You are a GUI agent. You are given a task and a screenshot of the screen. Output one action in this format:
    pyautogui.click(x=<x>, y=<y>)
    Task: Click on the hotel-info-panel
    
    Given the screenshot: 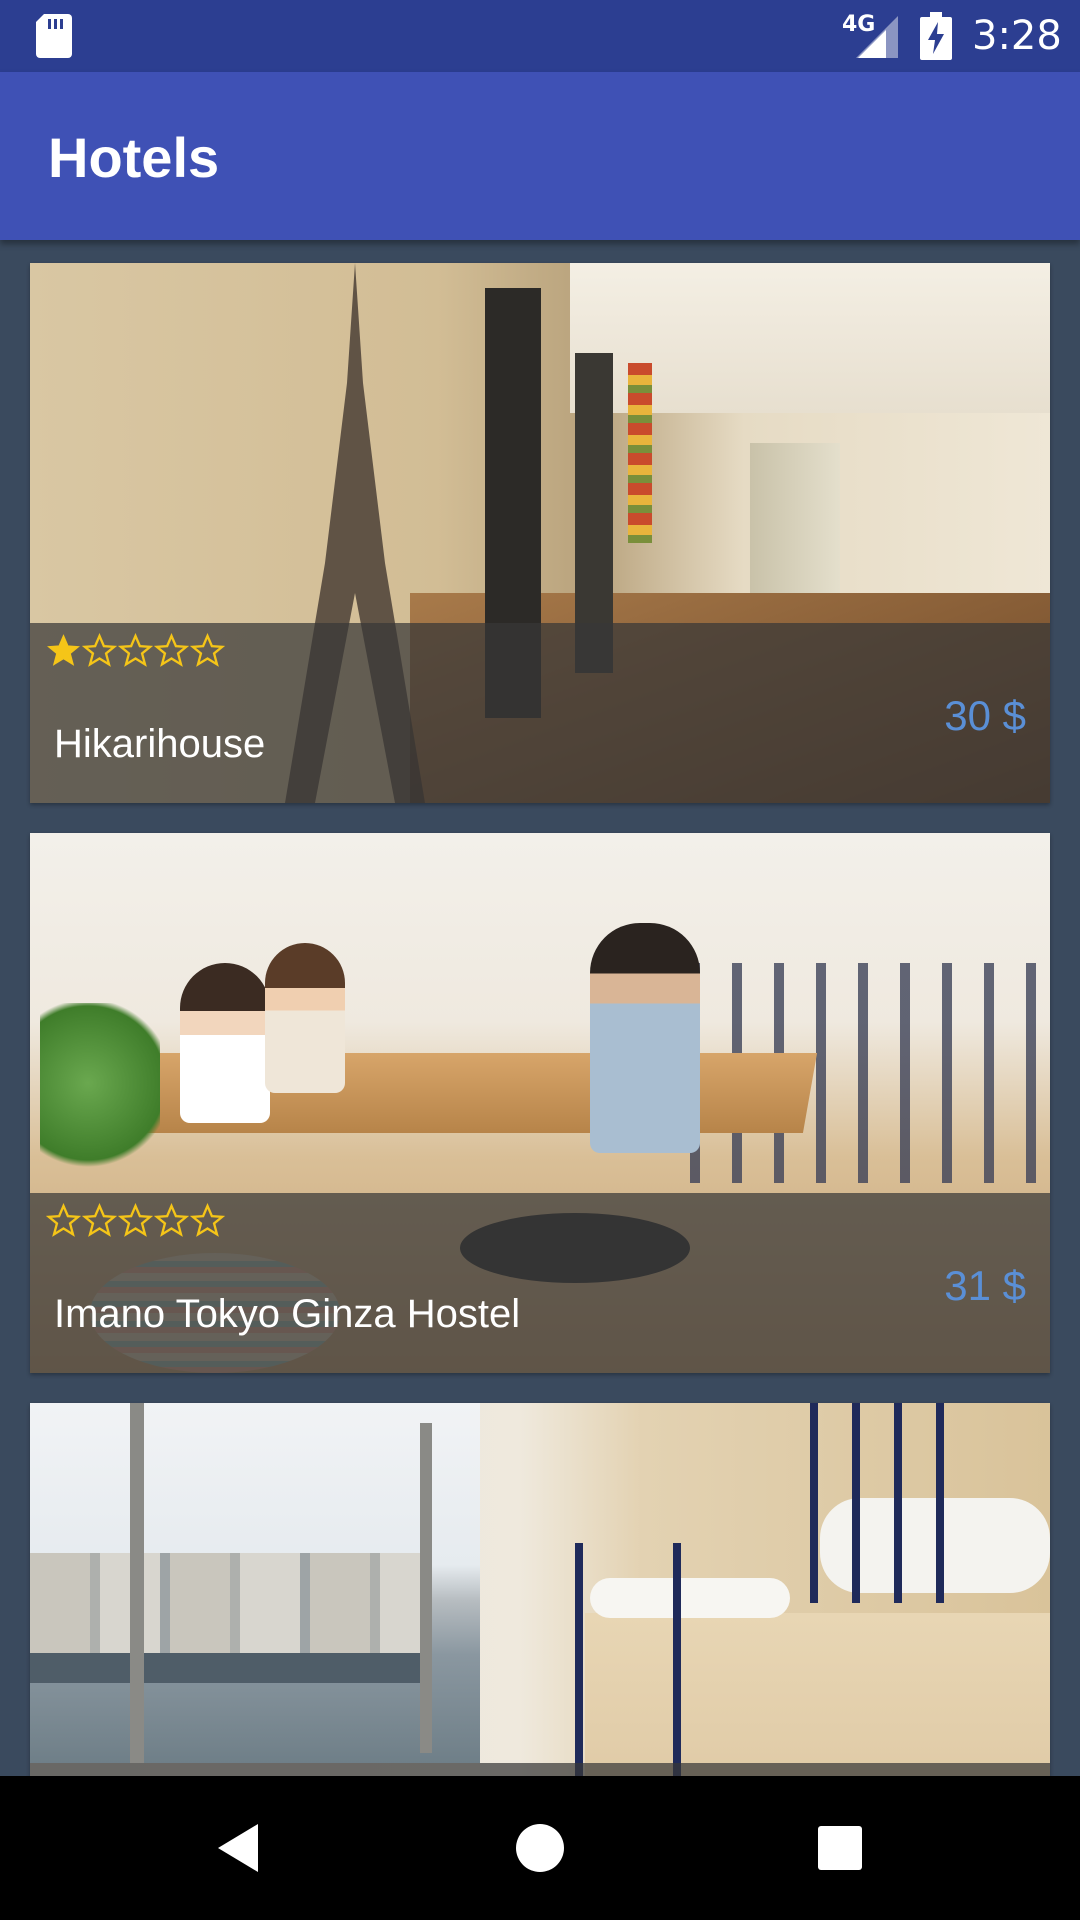 What is the action you would take?
    pyautogui.click(x=540, y=1769)
    